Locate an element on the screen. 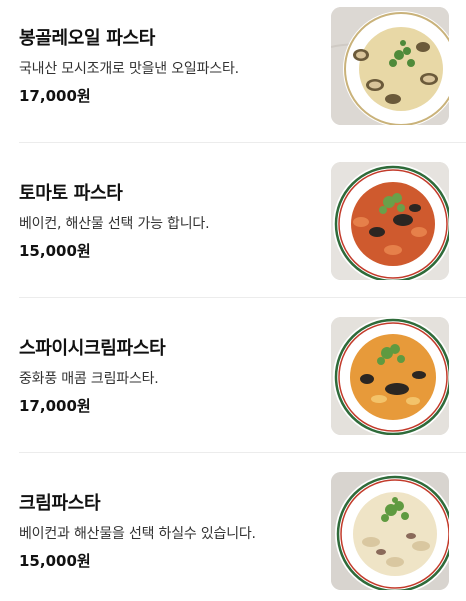  menu-item-description: 베이컨과 해산물을 선택 하실수 있습니다. is located at coordinates (137, 534).